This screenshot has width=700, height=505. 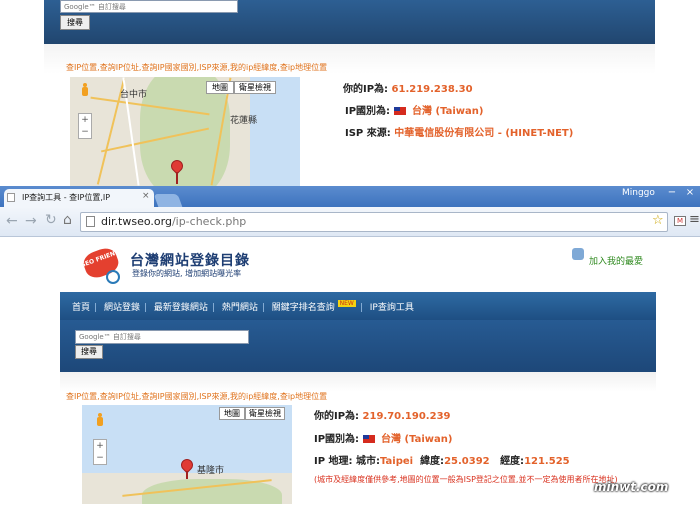 What do you see at coordinates (190, 260) in the screenshot?
I see `site-title: 台灣網站登錄目錄` at bounding box center [190, 260].